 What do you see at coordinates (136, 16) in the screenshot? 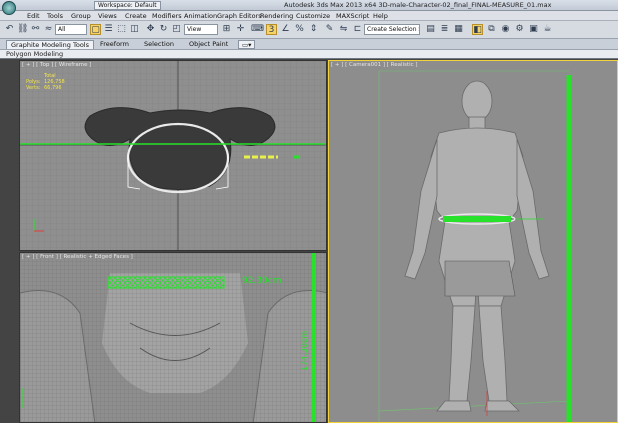
I see `menu-create: Create` at bounding box center [136, 16].